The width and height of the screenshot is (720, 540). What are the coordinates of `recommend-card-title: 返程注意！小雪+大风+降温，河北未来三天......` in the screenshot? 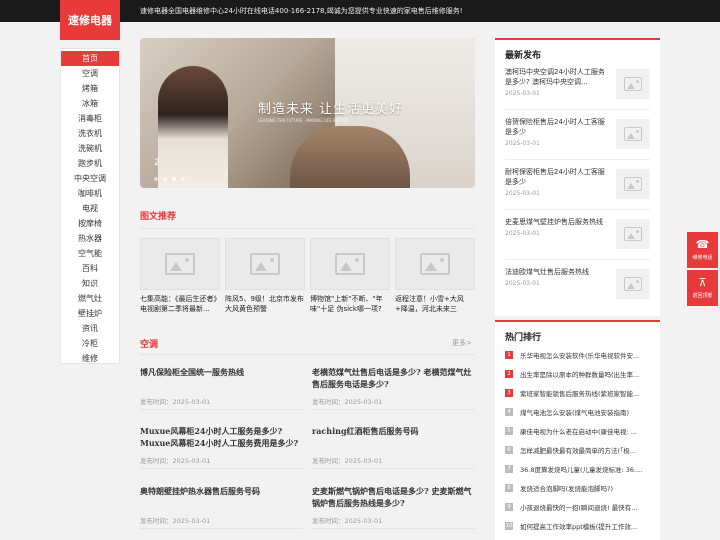 It's located at (429, 304).